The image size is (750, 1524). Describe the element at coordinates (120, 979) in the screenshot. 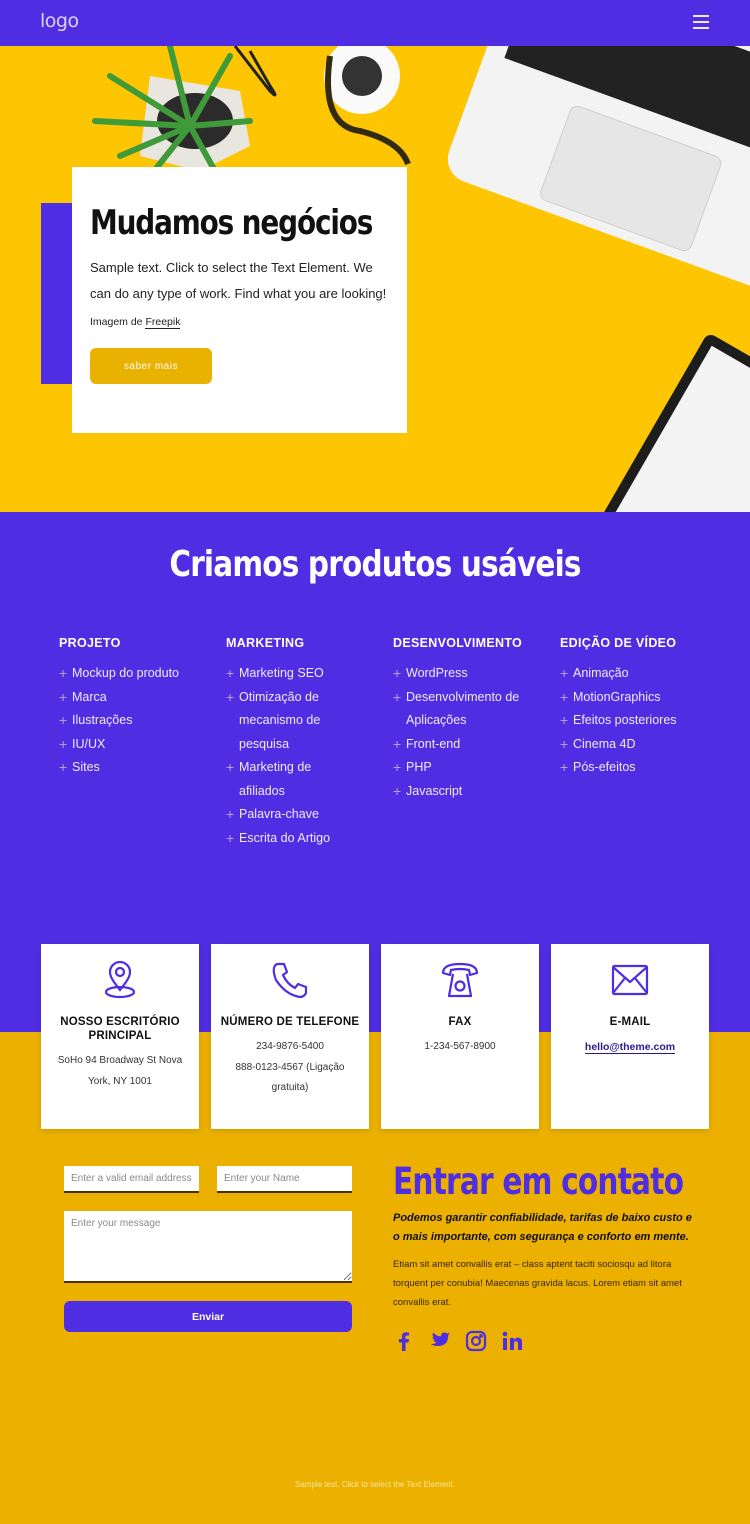

I see `location-pin-icon` at that location.